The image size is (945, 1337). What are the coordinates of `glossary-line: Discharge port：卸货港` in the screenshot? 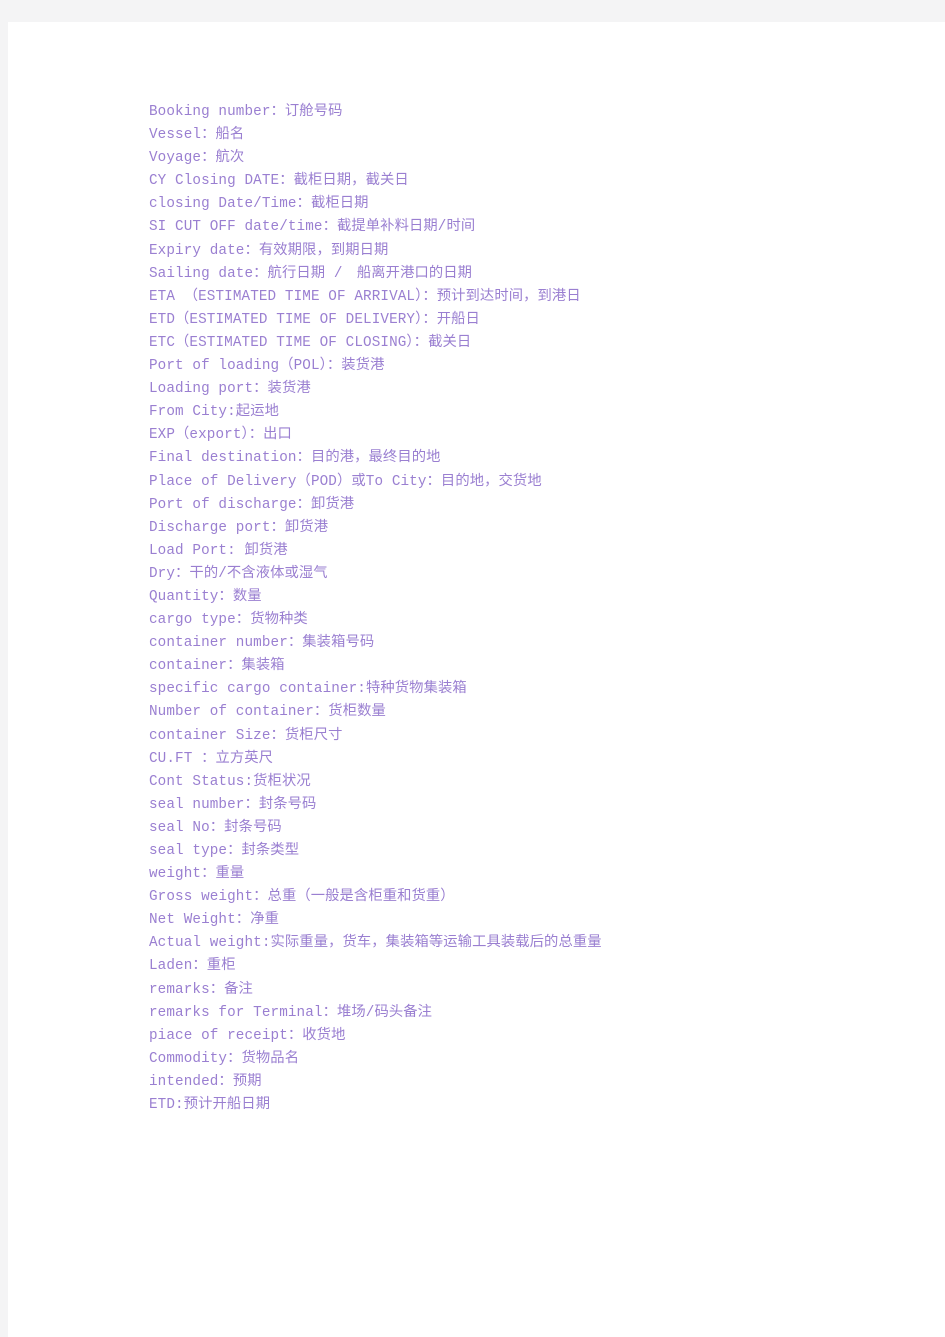 It's located at (239, 527).